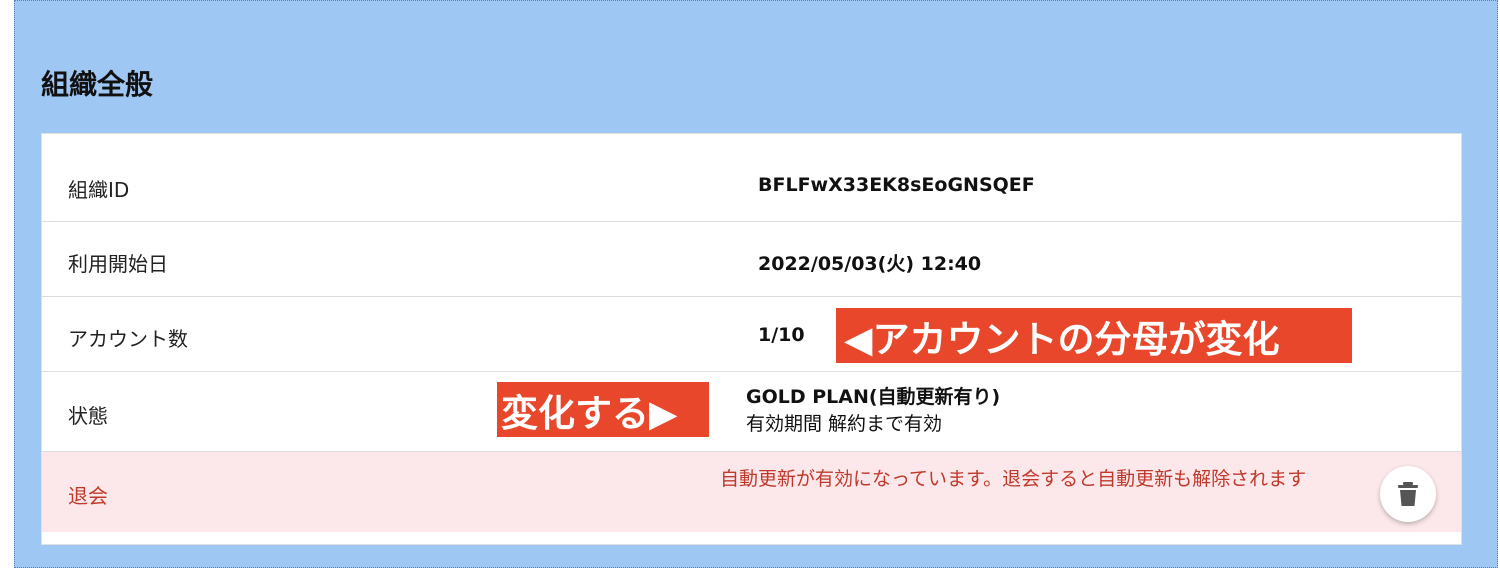  What do you see at coordinates (97, 84) in the screenshot?
I see `section-title: 組織全般` at bounding box center [97, 84].